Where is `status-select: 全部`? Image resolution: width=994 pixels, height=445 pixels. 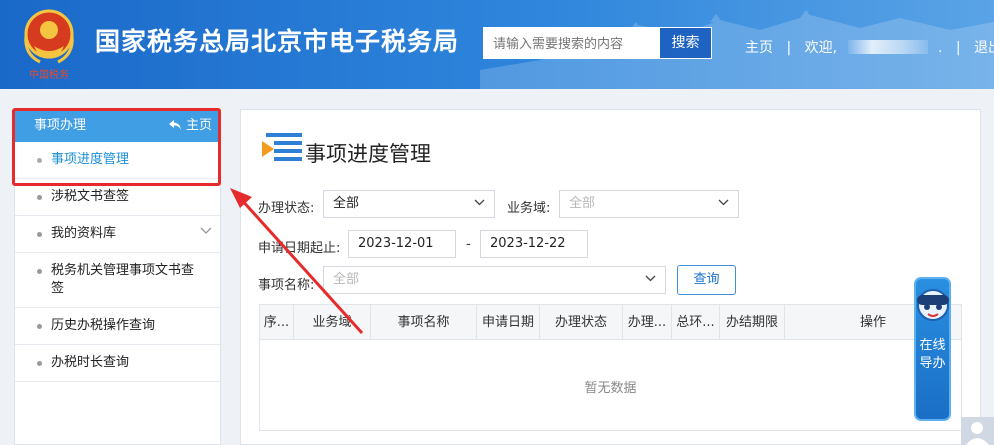
status-select: 全部 is located at coordinates (409, 204).